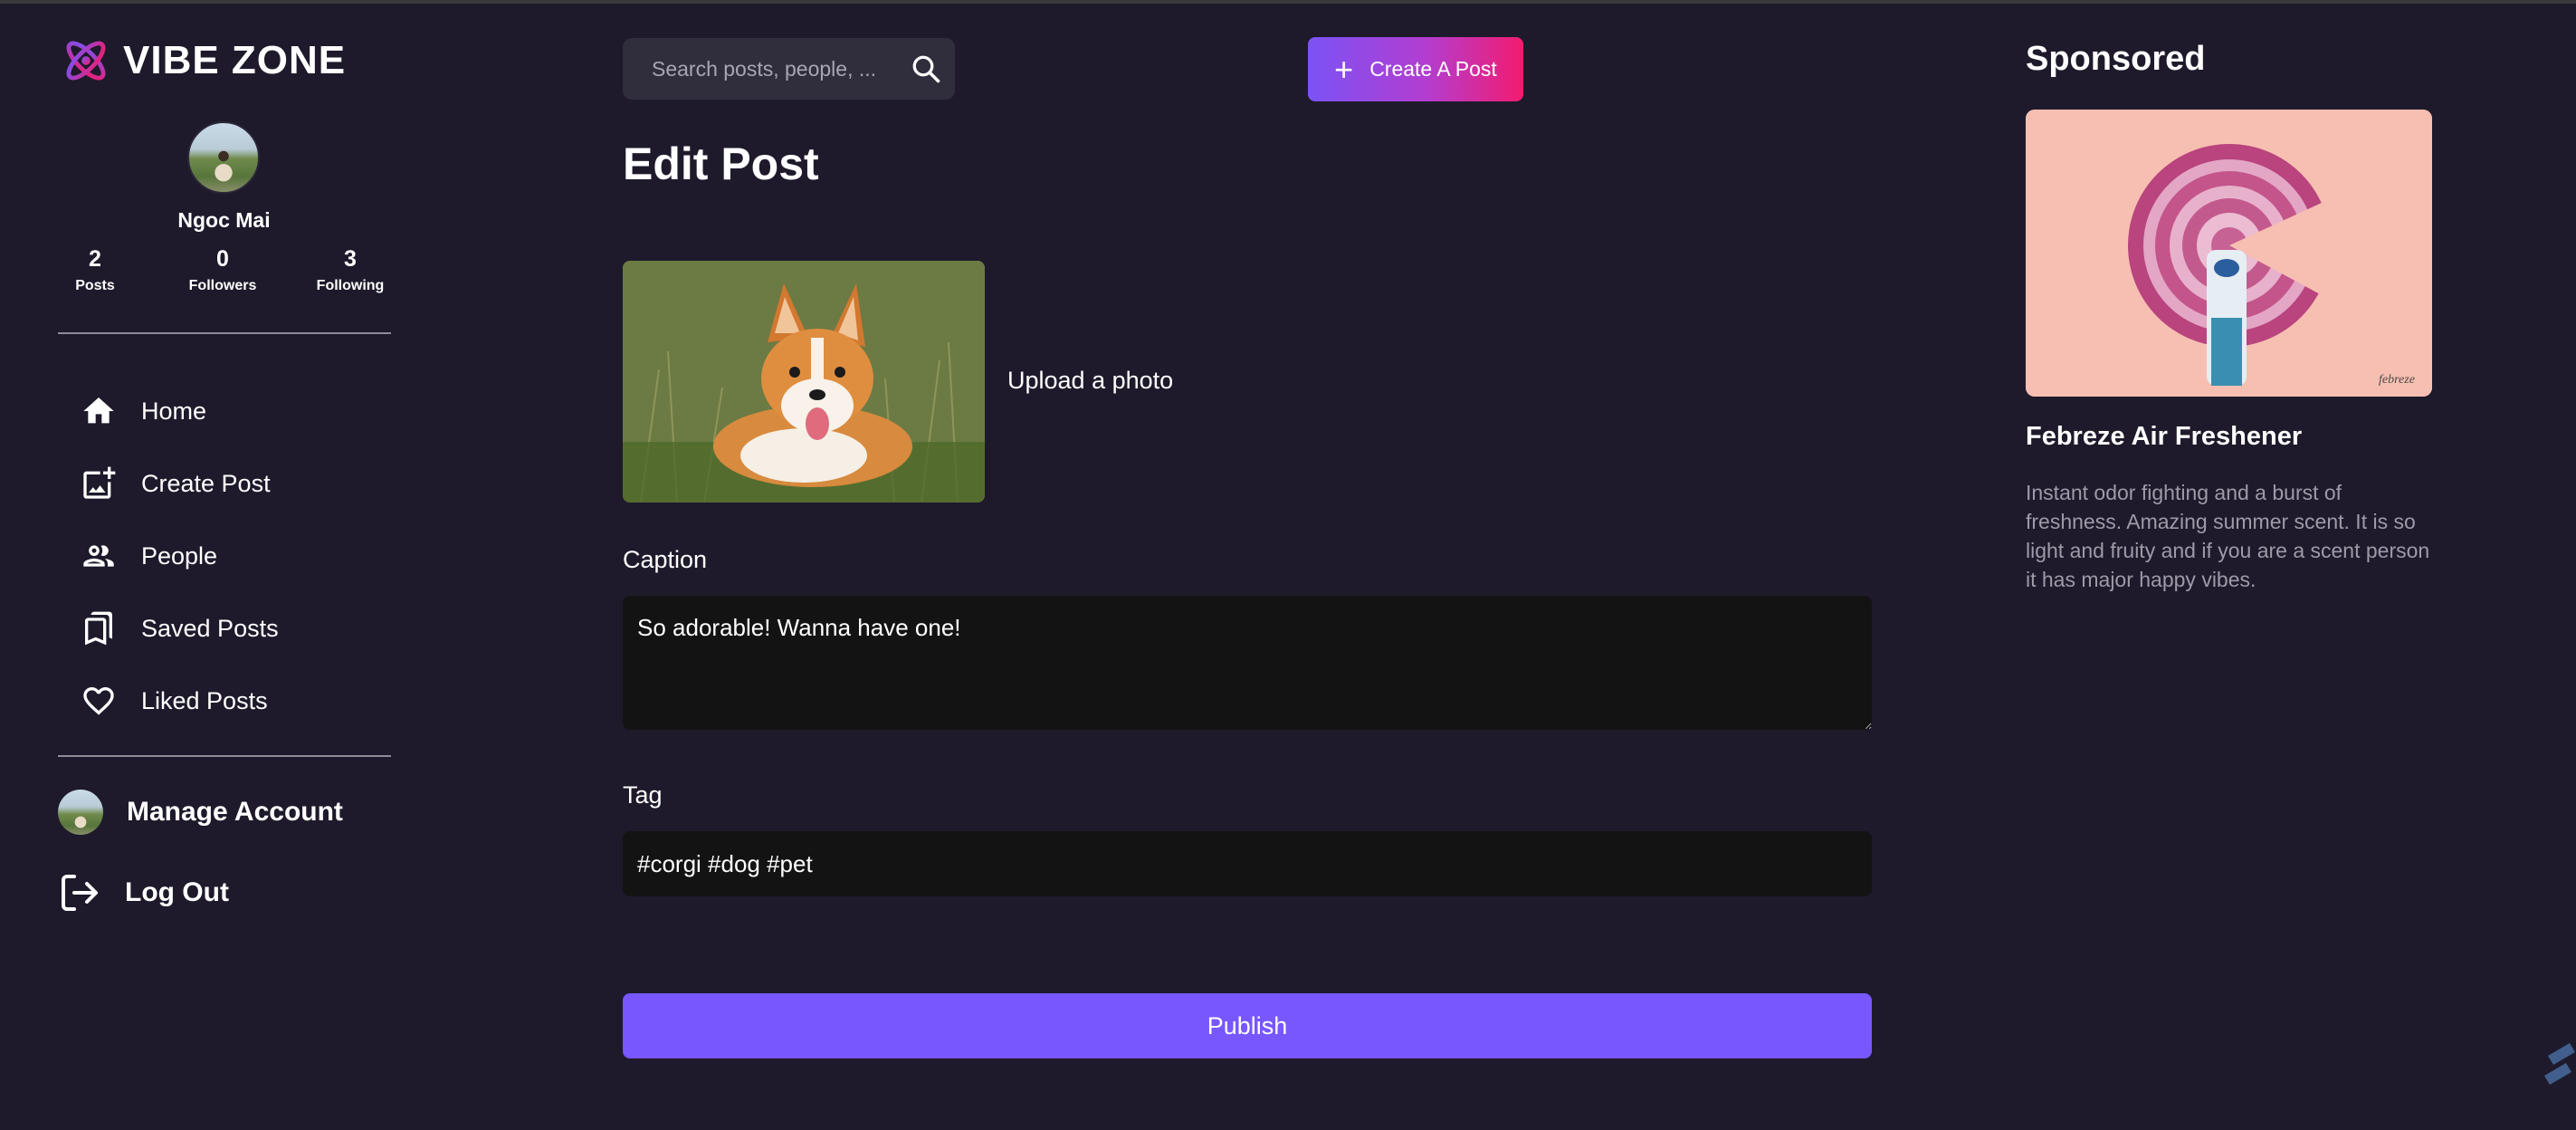  Describe the element at coordinates (99, 411) in the screenshot. I see `home-icon` at that location.